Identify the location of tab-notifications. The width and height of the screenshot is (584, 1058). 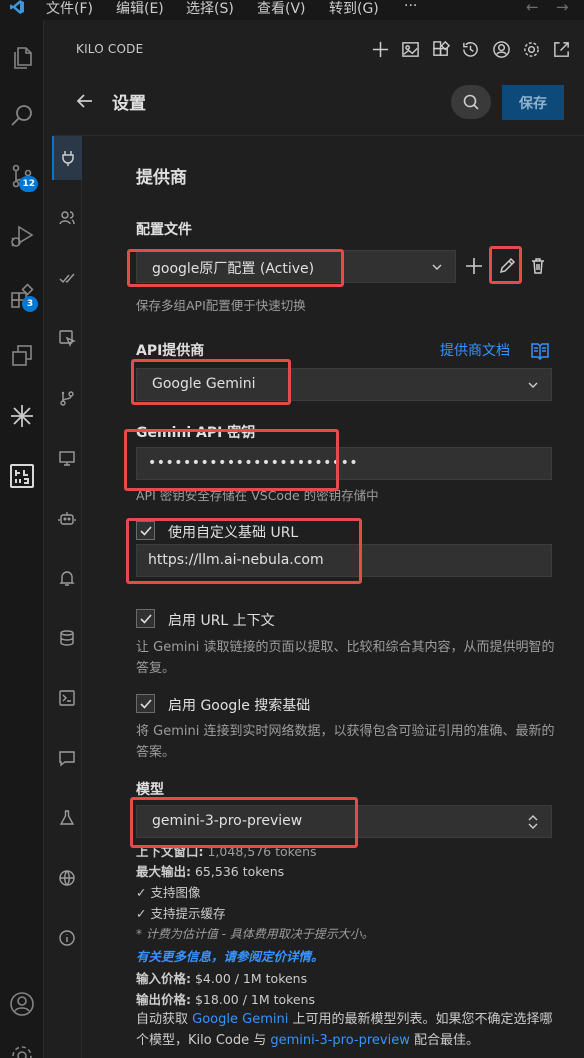
(67, 578).